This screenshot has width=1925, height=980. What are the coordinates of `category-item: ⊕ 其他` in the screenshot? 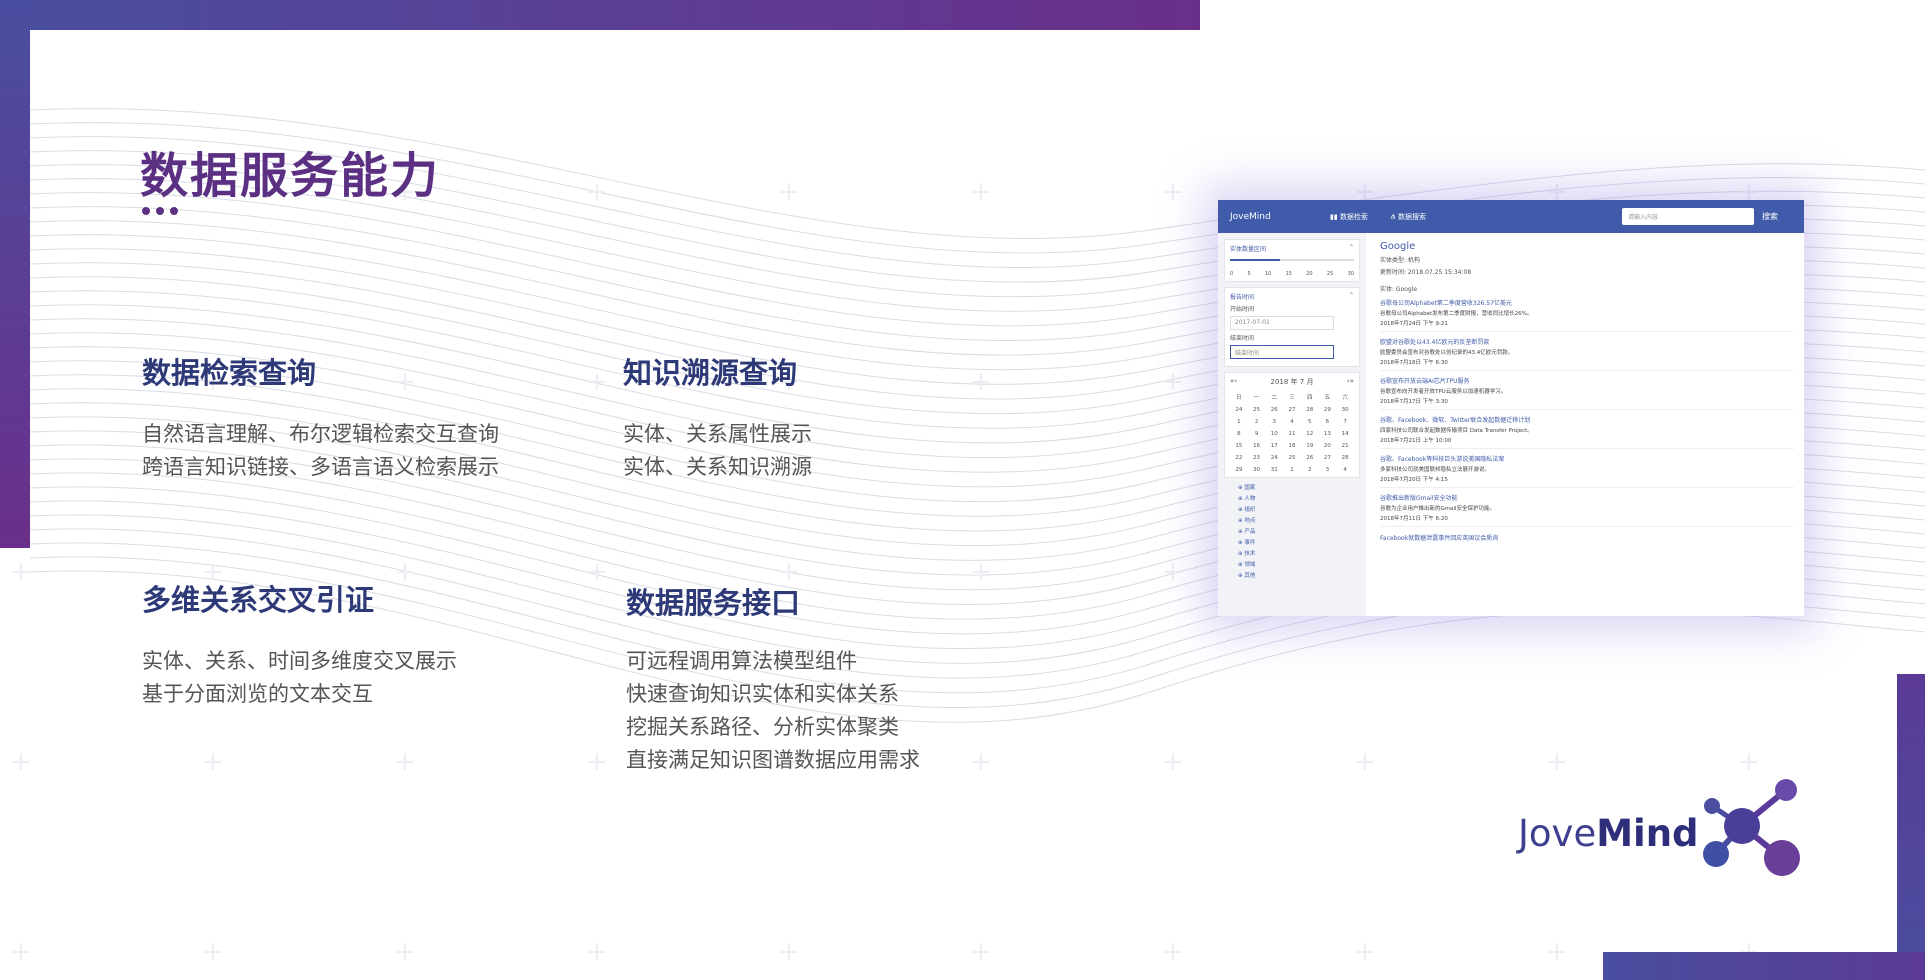 It's located at (1299, 575).